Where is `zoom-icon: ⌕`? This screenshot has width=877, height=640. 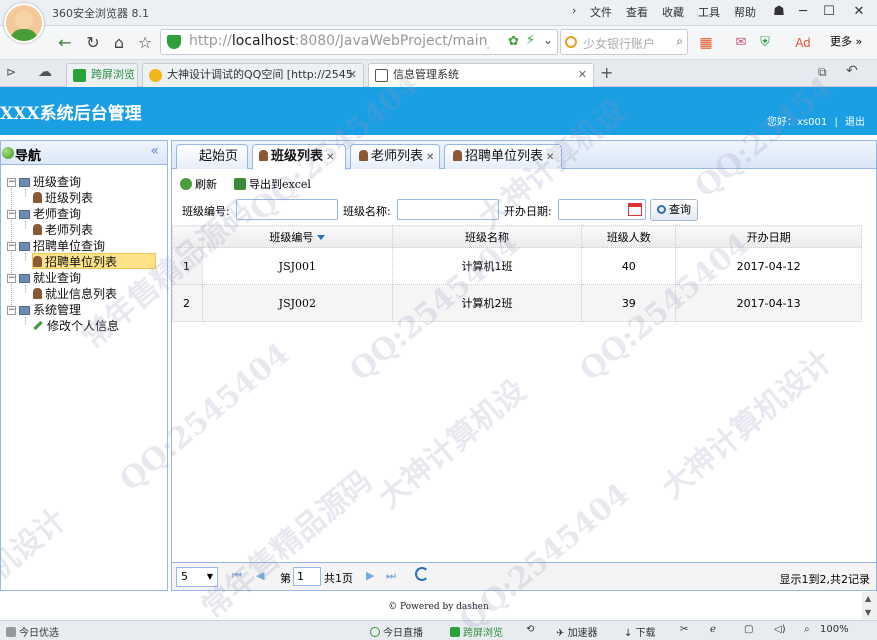
zoom-icon: ⌕ is located at coordinates (807, 629).